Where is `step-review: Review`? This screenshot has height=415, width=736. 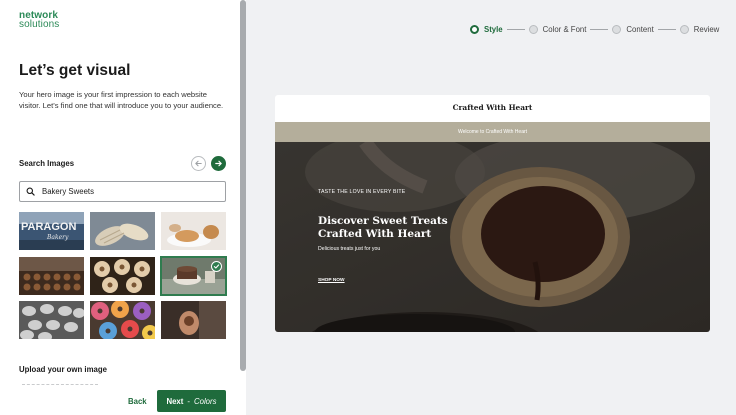
step-review: Review is located at coordinates (699, 29).